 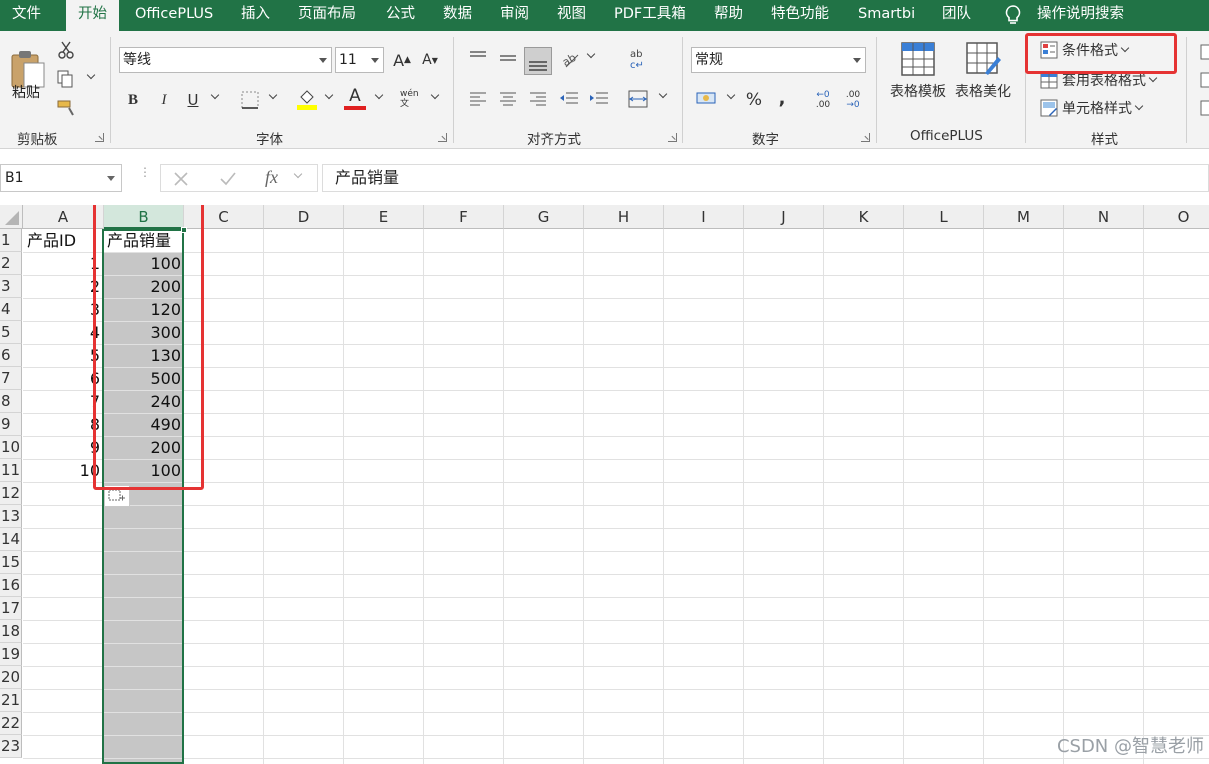 What do you see at coordinates (11, 447) in the screenshot?
I see `row-header-10: 10` at bounding box center [11, 447].